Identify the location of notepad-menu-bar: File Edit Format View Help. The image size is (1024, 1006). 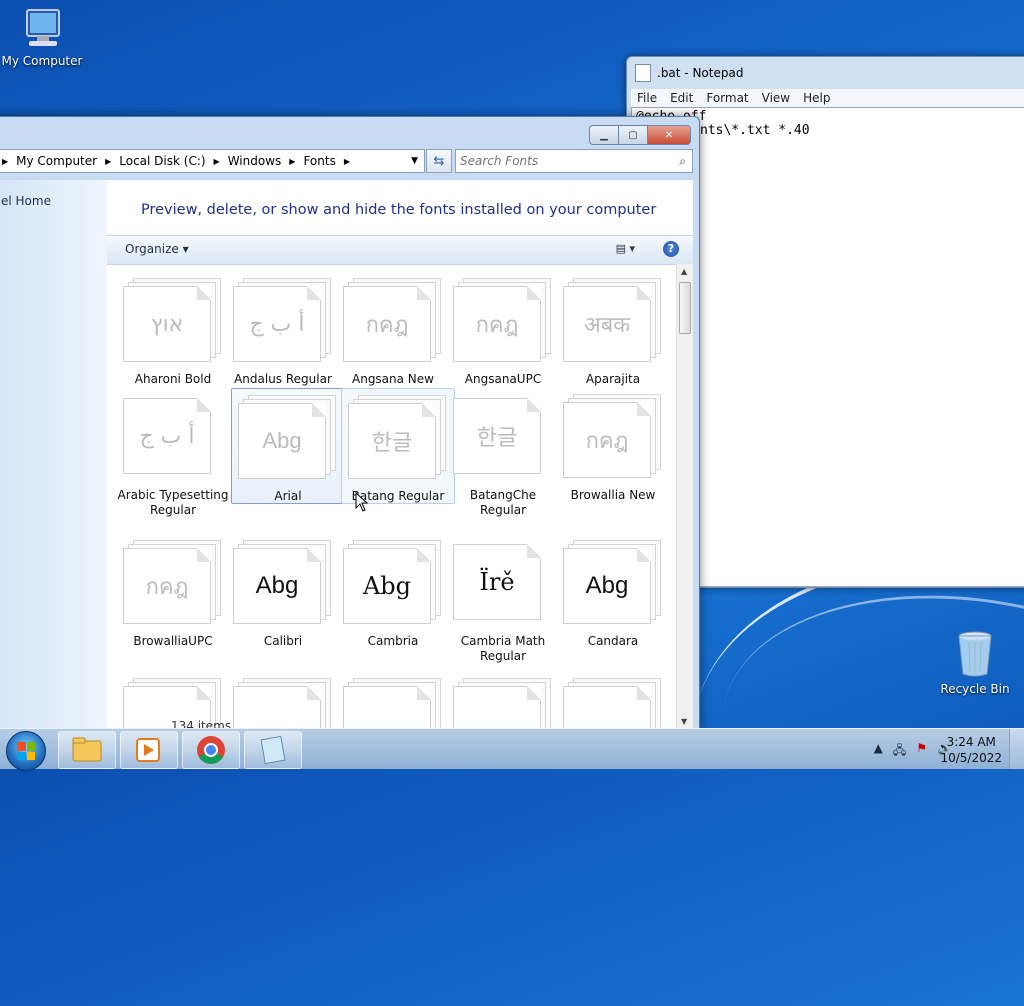
(827, 98).